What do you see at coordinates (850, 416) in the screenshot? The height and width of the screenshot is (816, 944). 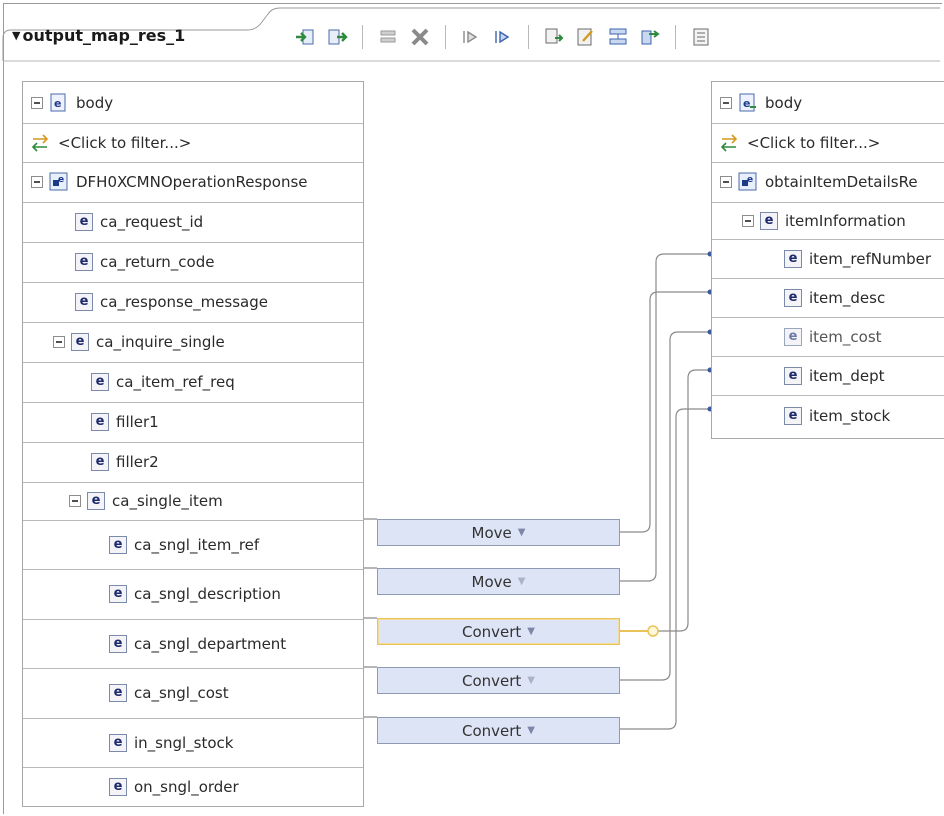 I see `tree-row-label: item_stock` at bounding box center [850, 416].